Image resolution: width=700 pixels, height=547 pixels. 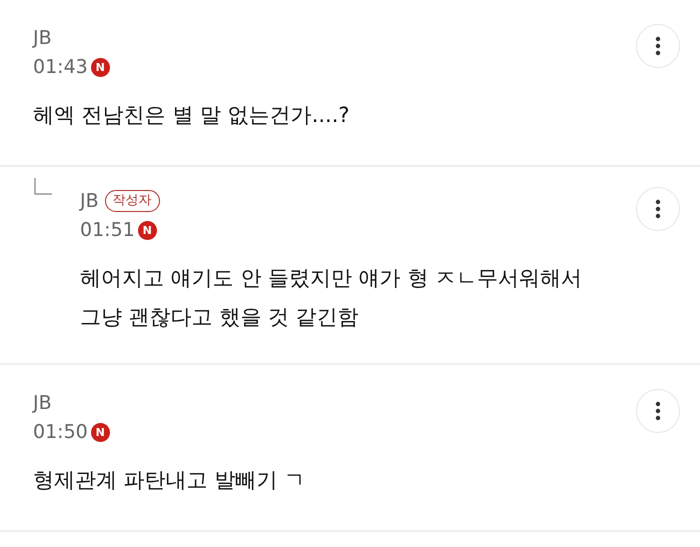 What do you see at coordinates (60, 67) in the screenshot?
I see `comment-time: 01:43` at bounding box center [60, 67].